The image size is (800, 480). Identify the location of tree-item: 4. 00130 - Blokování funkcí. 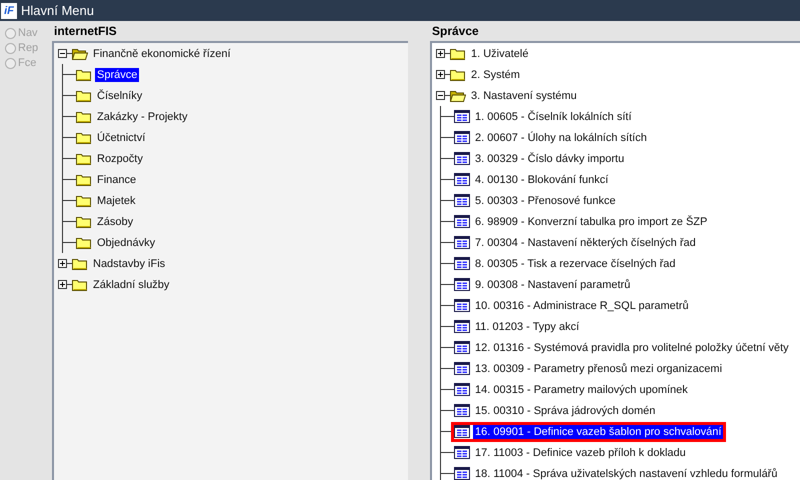
(541, 179).